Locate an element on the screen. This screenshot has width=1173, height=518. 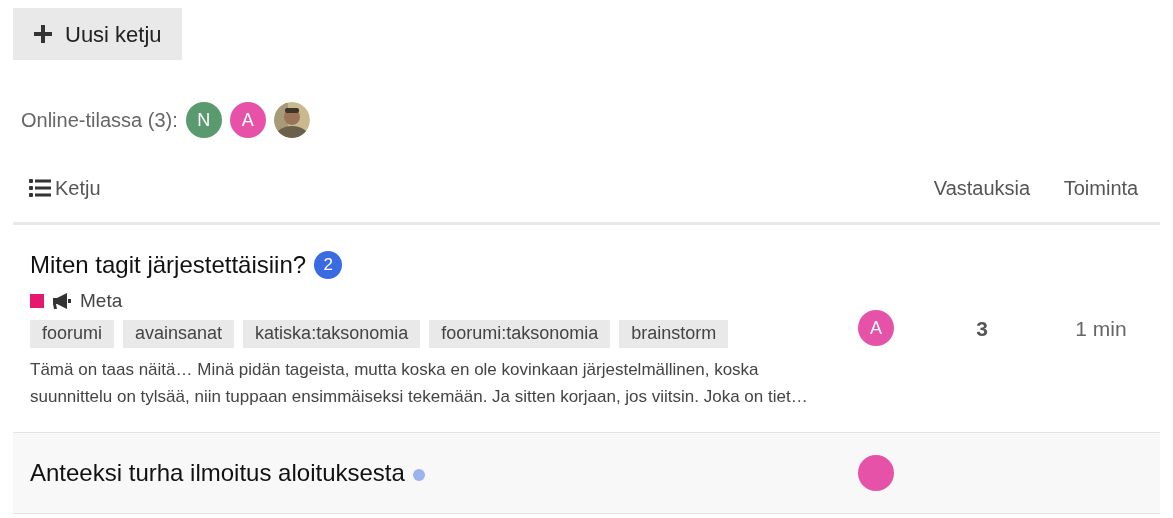
column-header: Vastauksia is located at coordinates (982, 188).